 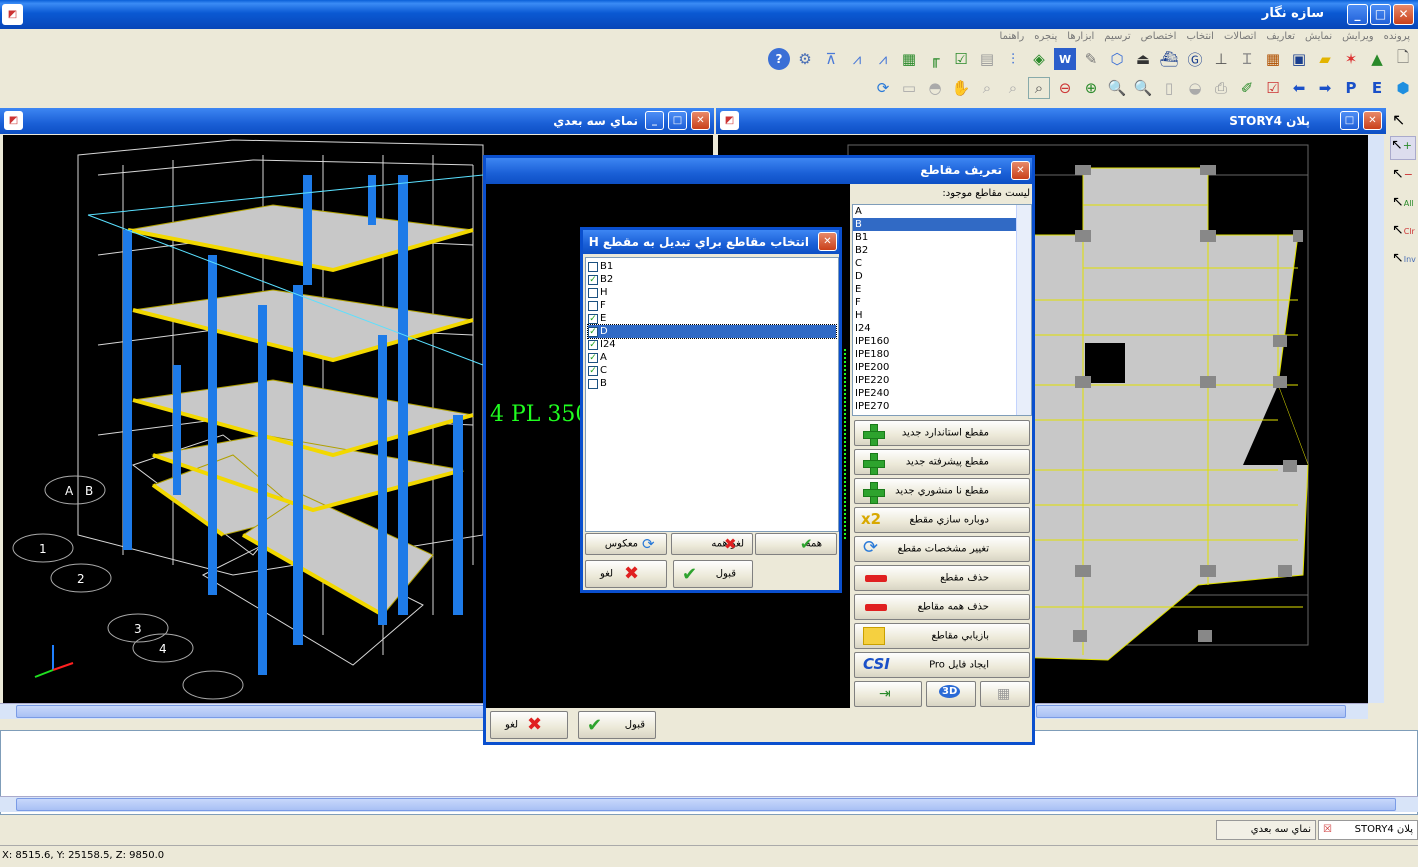 What do you see at coordinates (1221, 88) in the screenshot?
I see `printer-icon: ⎙` at bounding box center [1221, 88].